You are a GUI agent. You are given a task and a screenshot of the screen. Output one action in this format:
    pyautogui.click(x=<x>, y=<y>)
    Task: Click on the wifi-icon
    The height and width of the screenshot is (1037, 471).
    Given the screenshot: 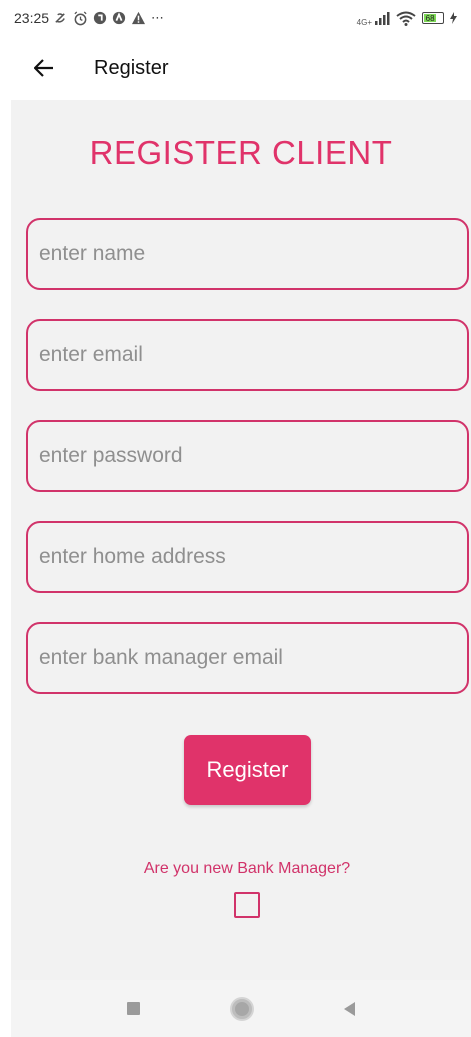 What is the action you would take?
    pyautogui.click(x=406, y=18)
    